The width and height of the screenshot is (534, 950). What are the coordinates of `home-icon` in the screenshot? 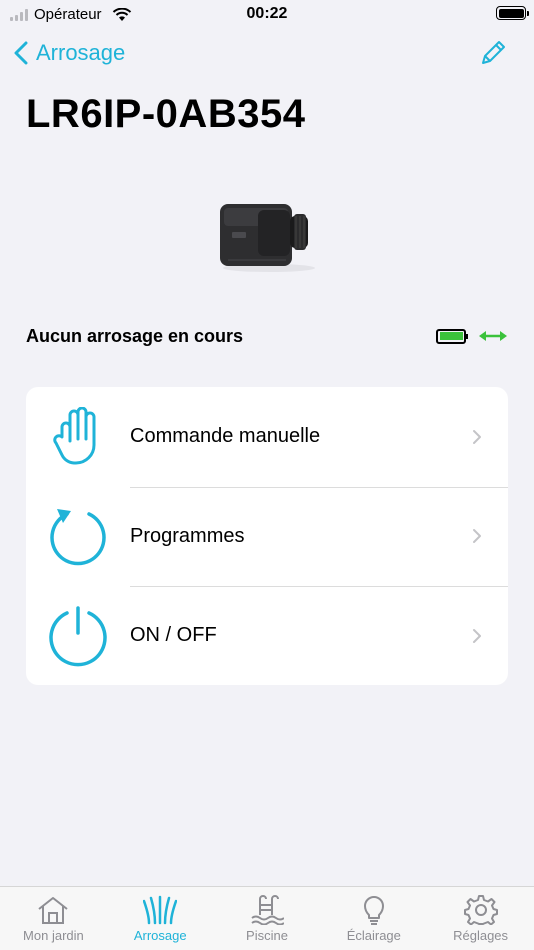 It's located at (53, 910).